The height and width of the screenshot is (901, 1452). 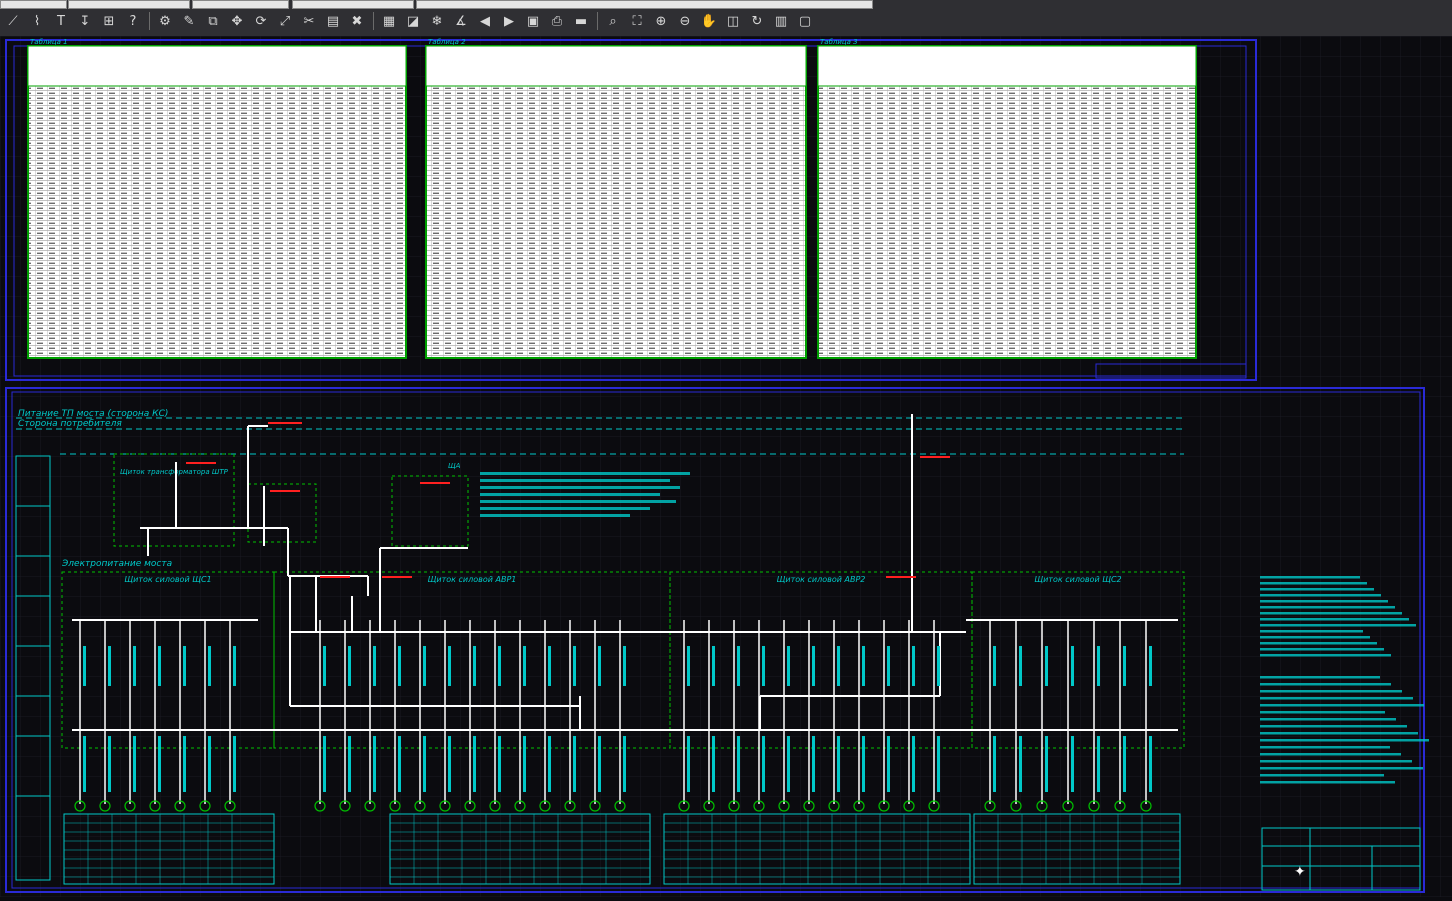 What do you see at coordinates (133, 21) in the screenshot?
I see `help-icon: ?` at bounding box center [133, 21].